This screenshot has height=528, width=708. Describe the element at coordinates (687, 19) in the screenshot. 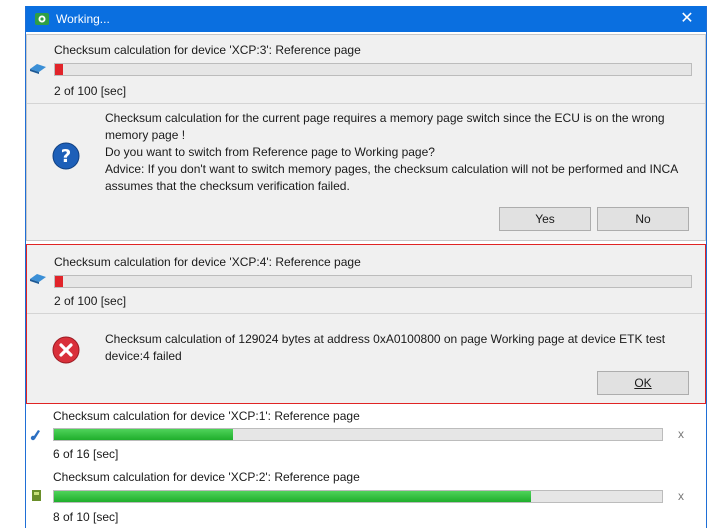

I see `close-button: ✕` at that location.